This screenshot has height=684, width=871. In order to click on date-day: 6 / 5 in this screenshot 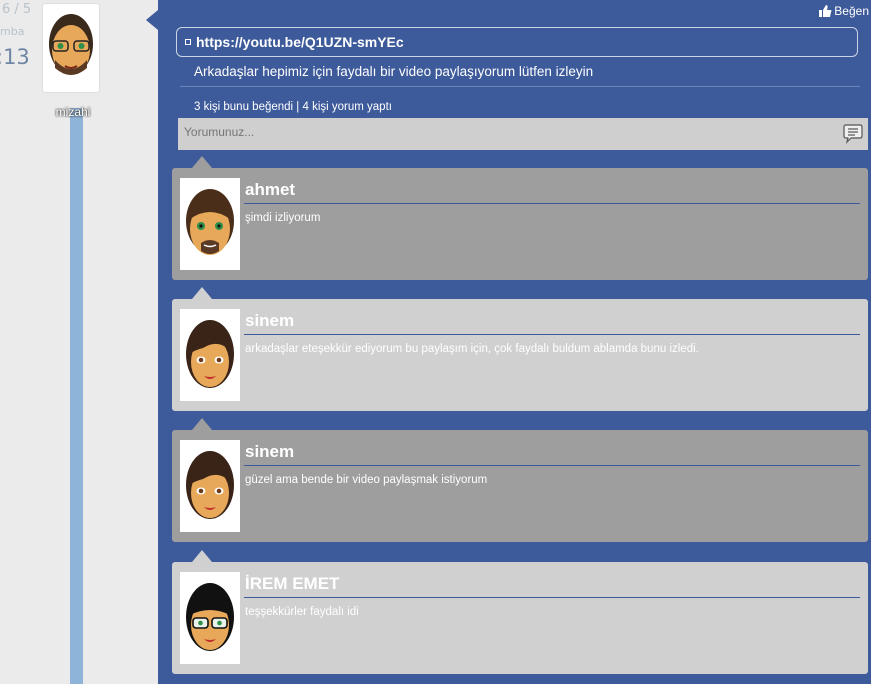, I will do `click(17, 9)`.